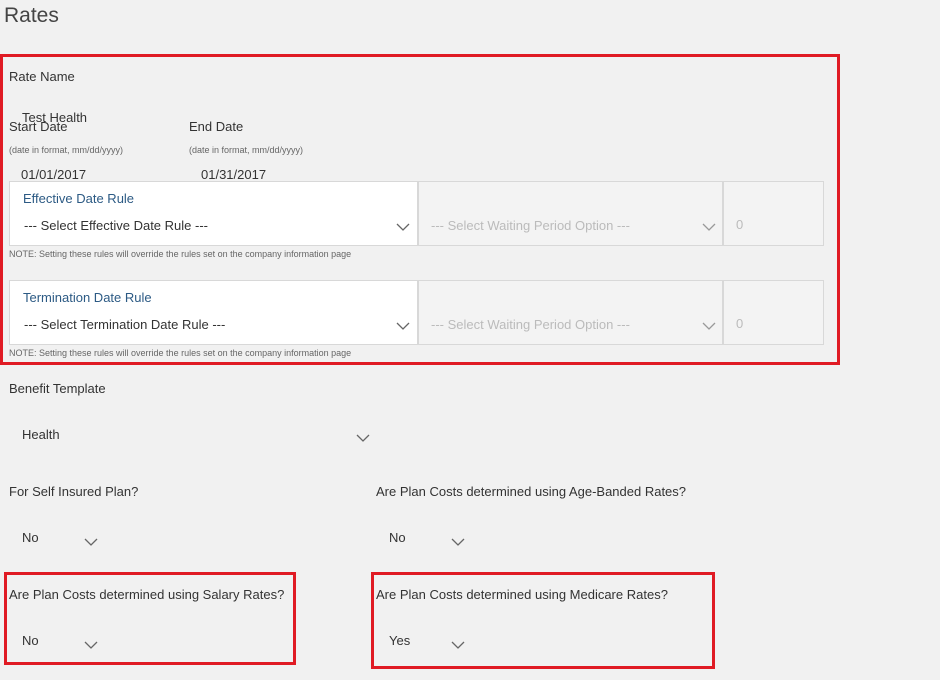 The width and height of the screenshot is (940, 680). I want to click on termination-number-panel: 0, so click(773, 312).